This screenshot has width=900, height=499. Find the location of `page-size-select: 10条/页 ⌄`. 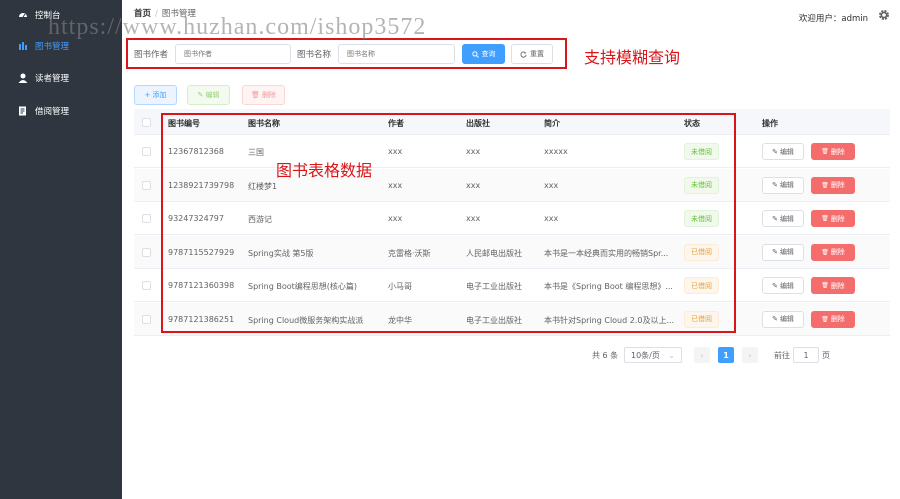

page-size-select: 10条/页 ⌄ is located at coordinates (653, 355).